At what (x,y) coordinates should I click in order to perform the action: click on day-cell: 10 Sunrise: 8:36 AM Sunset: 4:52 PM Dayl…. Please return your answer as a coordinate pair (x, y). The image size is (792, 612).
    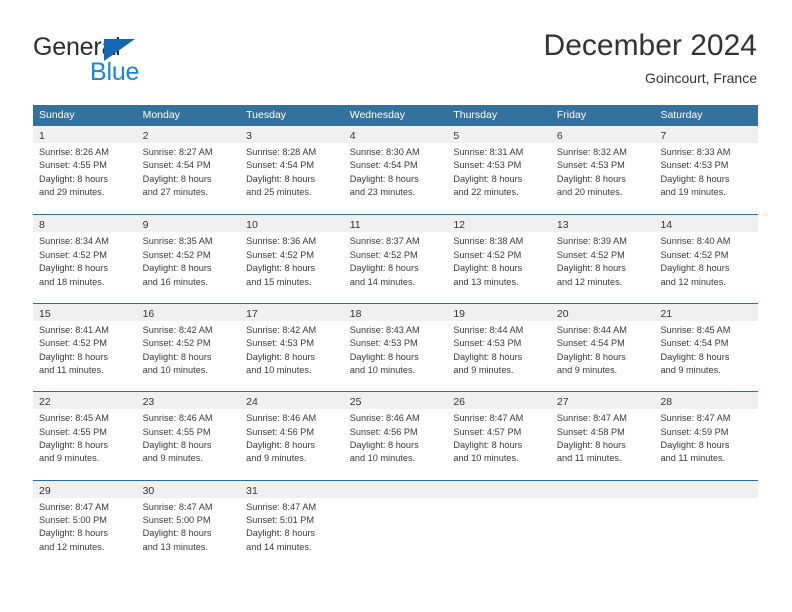
    Looking at the image, I should click on (292, 259).